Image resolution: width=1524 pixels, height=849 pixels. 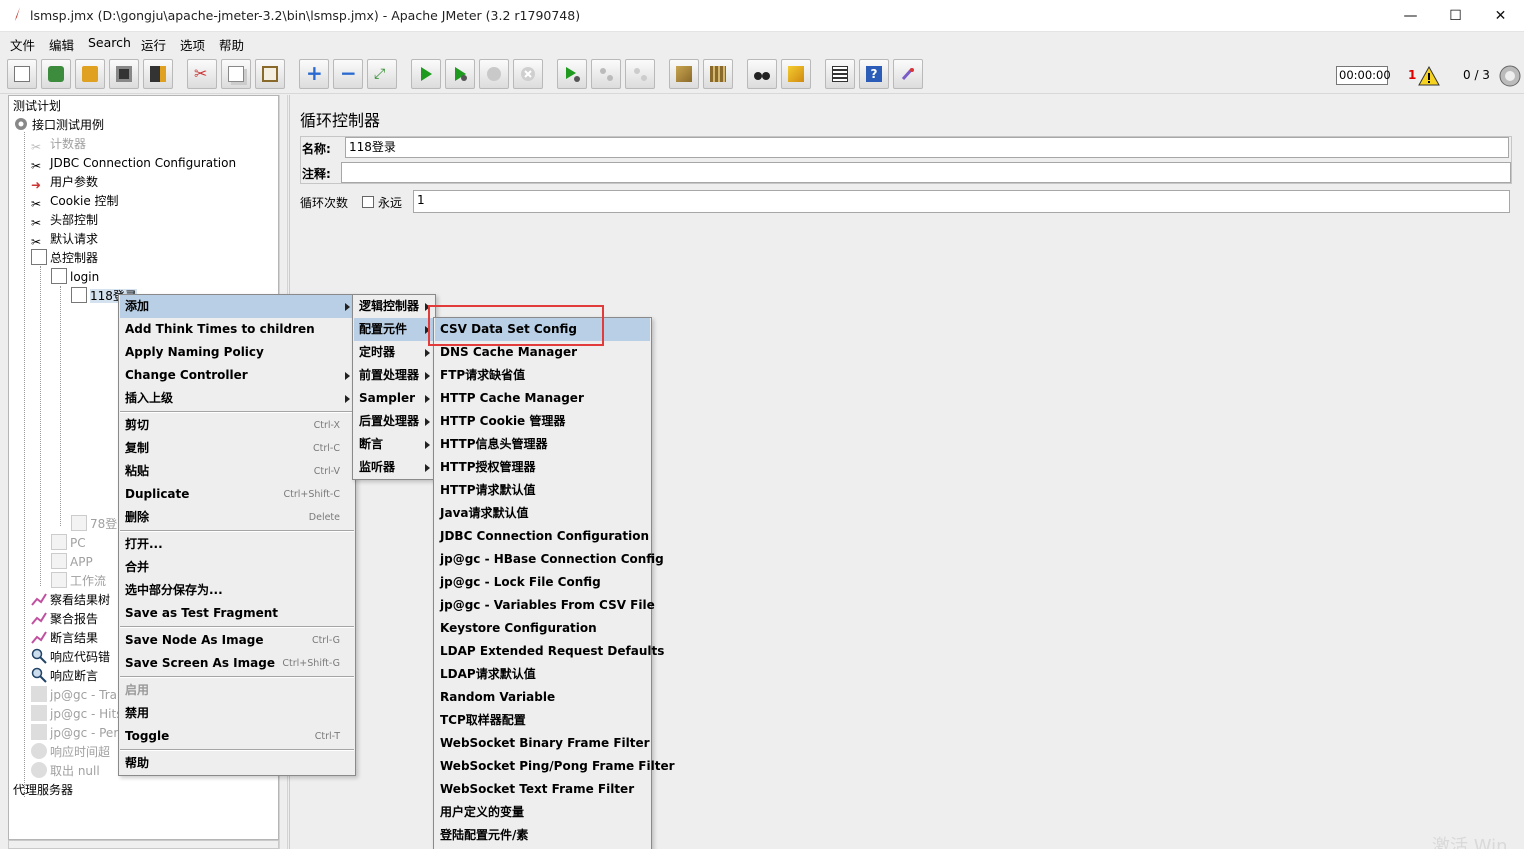 What do you see at coordinates (237, 517) in the screenshot?
I see `menu-item-delete: 删除 Delete` at bounding box center [237, 517].